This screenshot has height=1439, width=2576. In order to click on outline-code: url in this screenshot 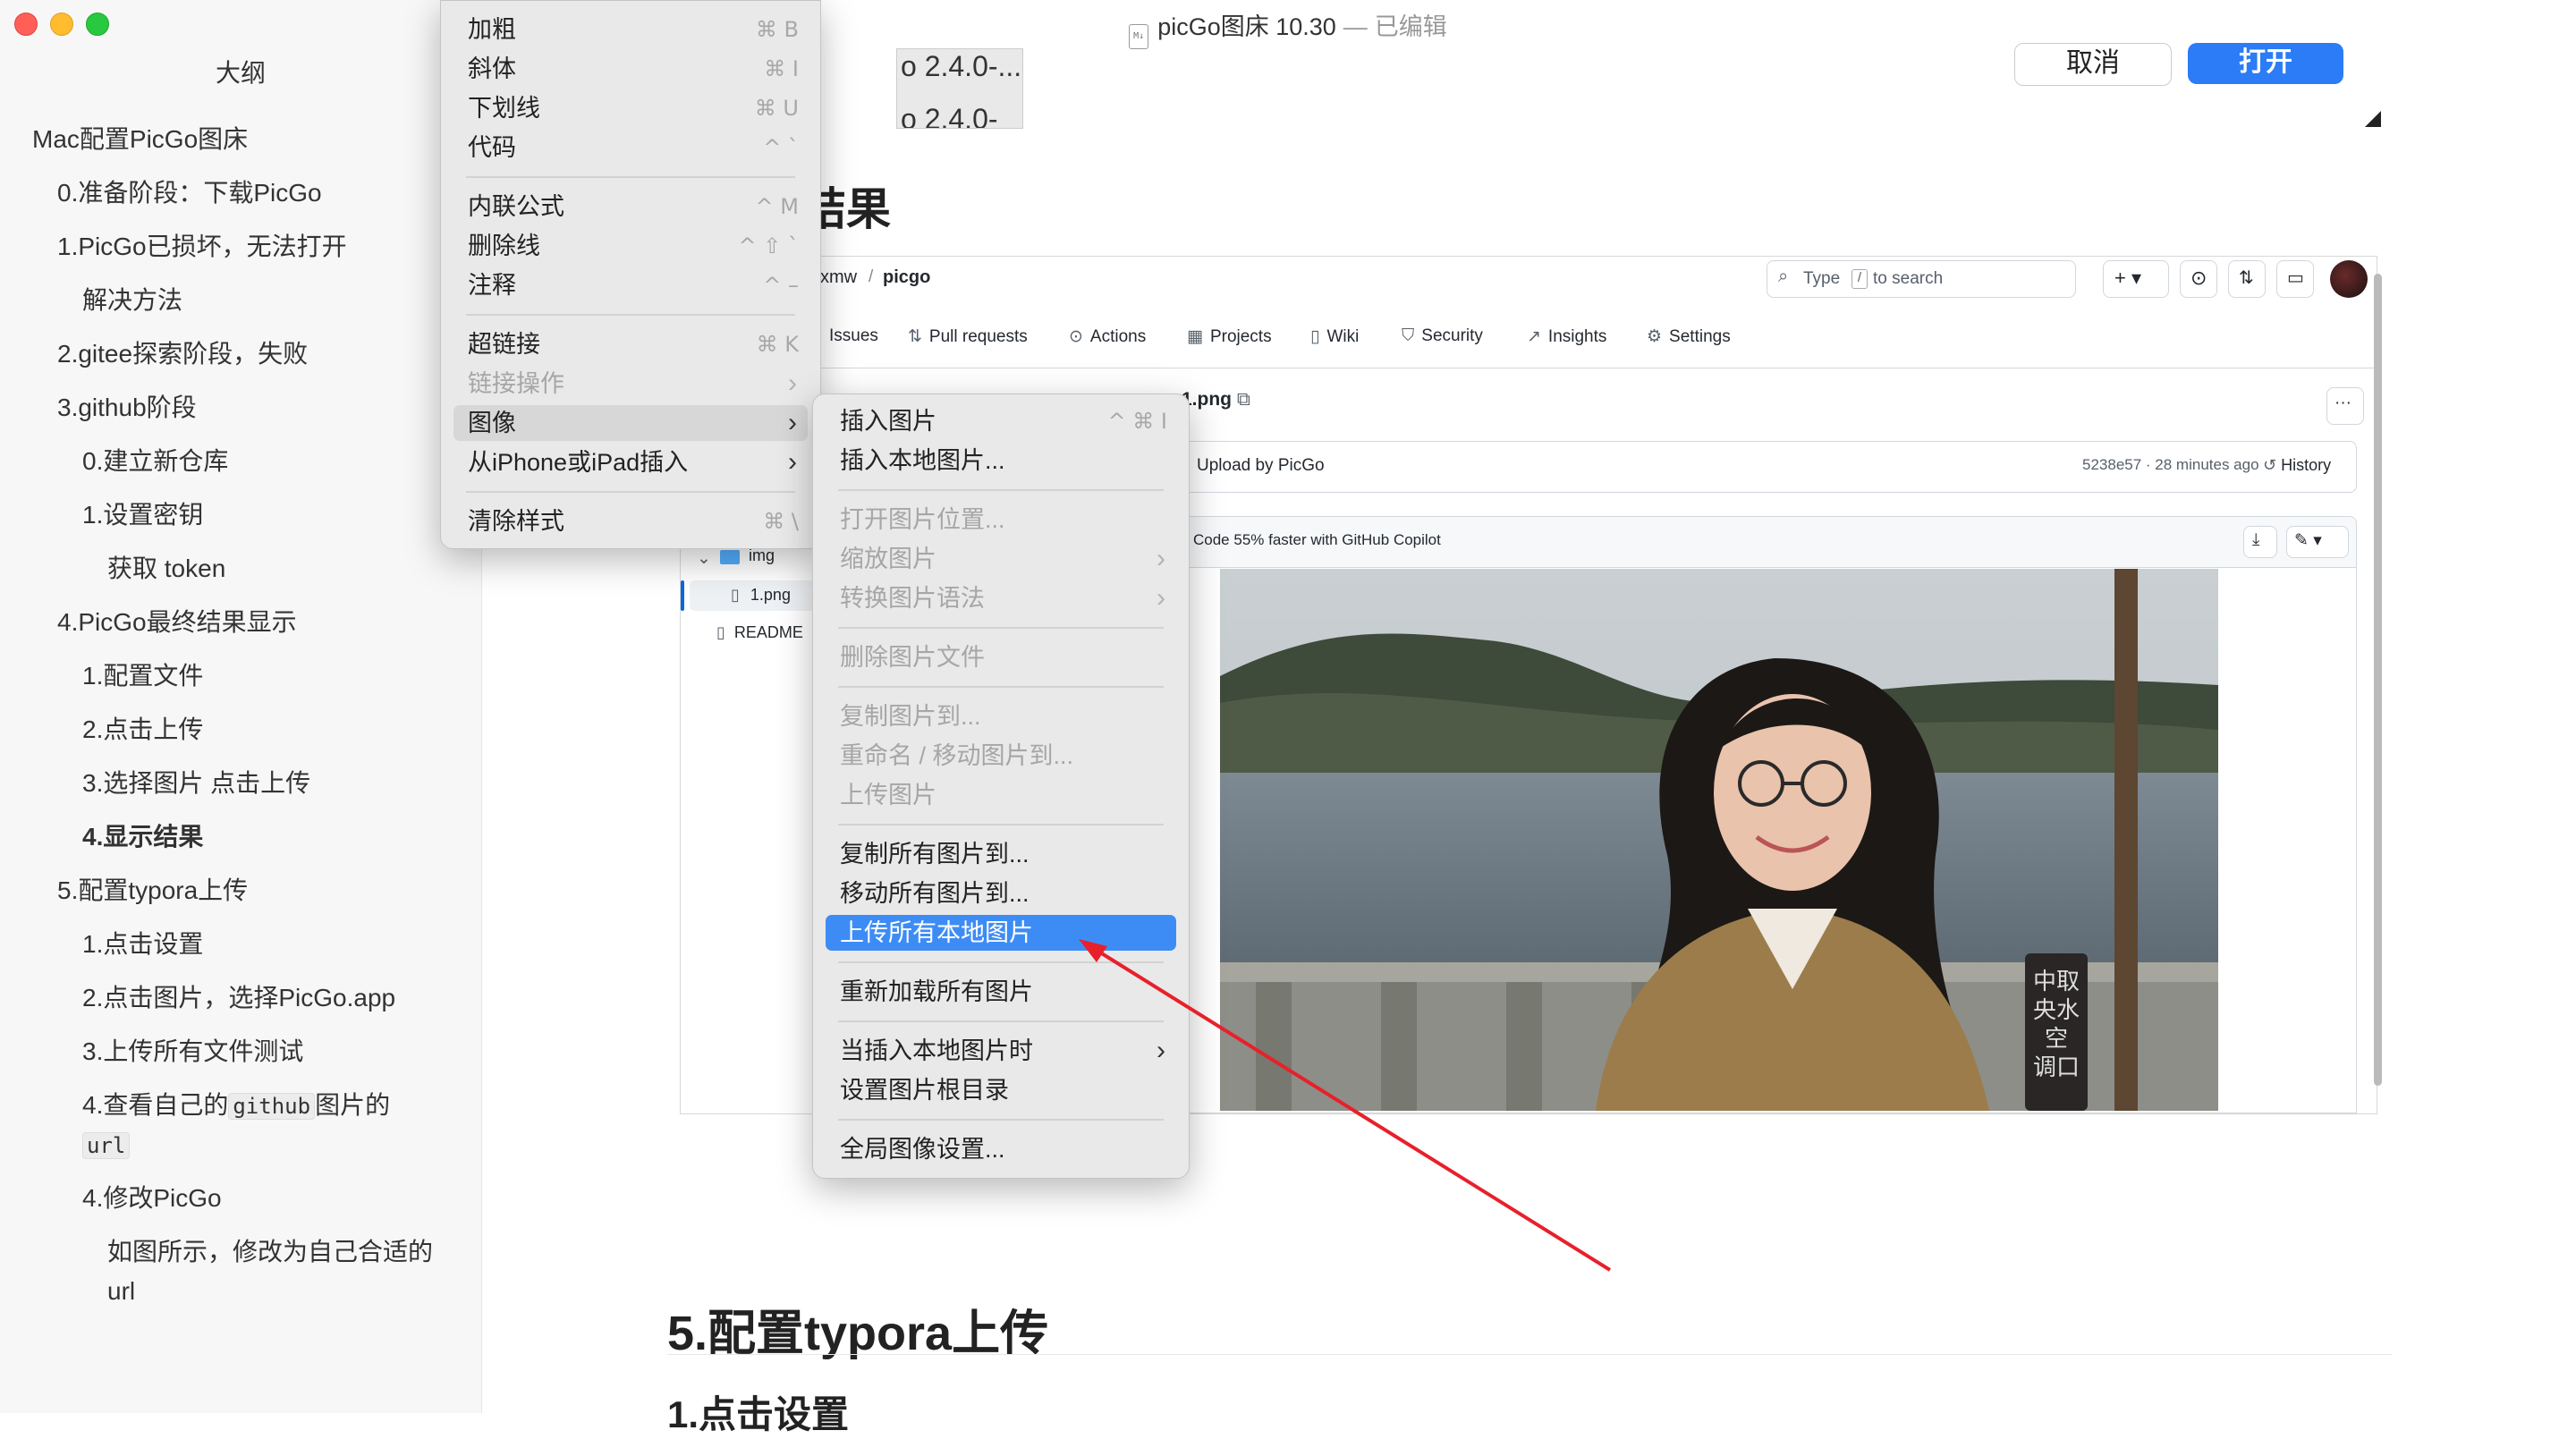, I will do `click(106, 1146)`.